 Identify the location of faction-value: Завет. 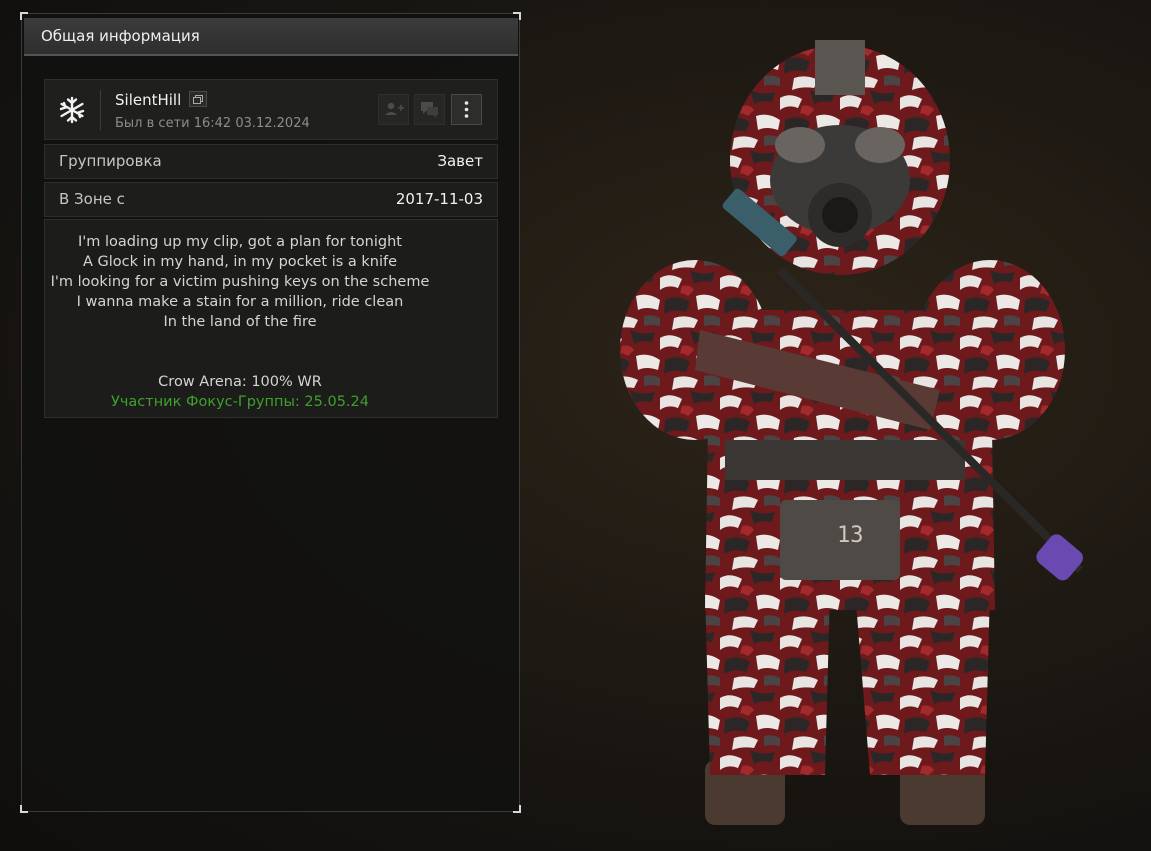
(460, 161).